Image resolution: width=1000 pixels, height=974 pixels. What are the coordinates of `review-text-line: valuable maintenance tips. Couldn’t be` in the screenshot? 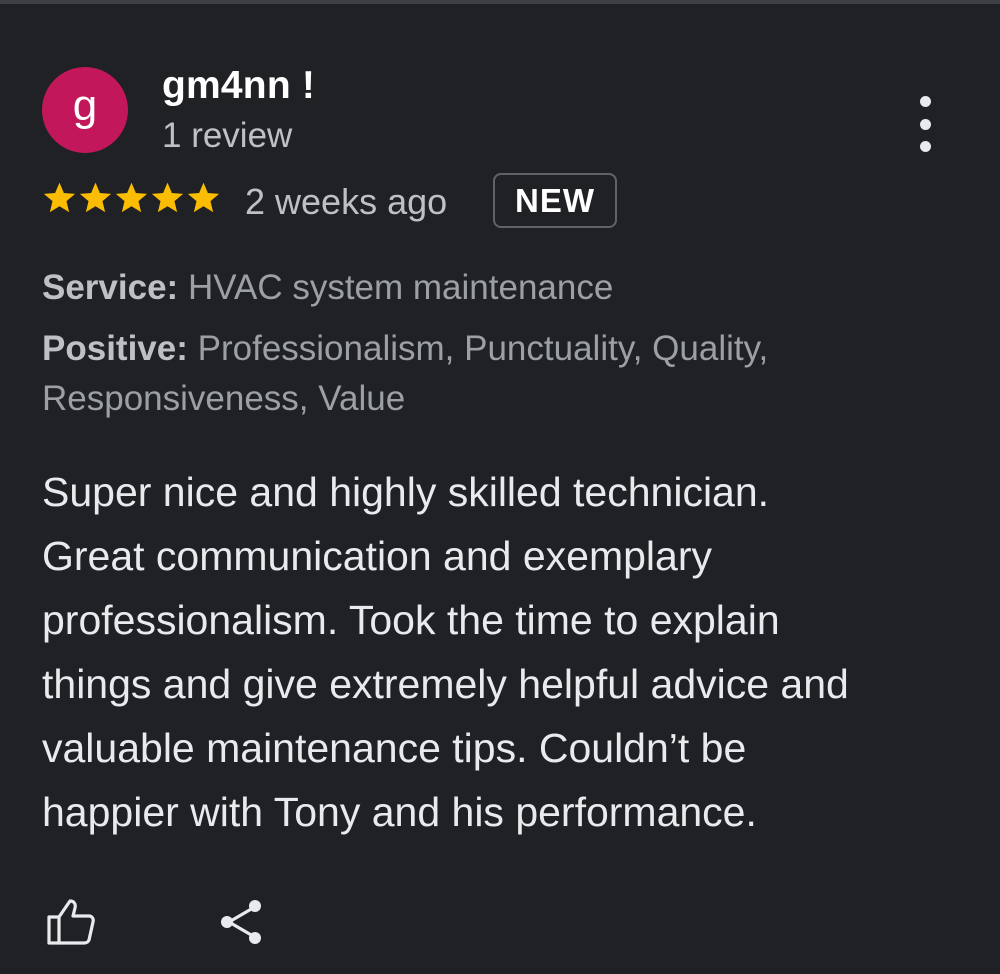 It's located at (394, 748).